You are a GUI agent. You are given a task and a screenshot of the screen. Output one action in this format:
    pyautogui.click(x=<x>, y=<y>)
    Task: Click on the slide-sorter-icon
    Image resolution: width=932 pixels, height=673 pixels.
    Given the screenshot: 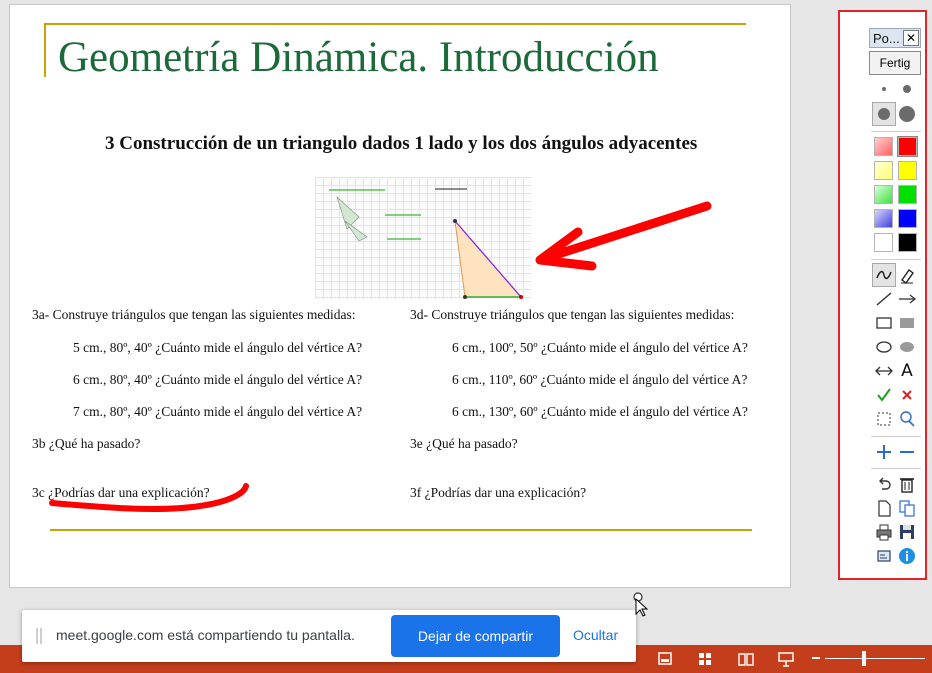 What is the action you would take?
    pyautogui.click(x=705, y=659)
    